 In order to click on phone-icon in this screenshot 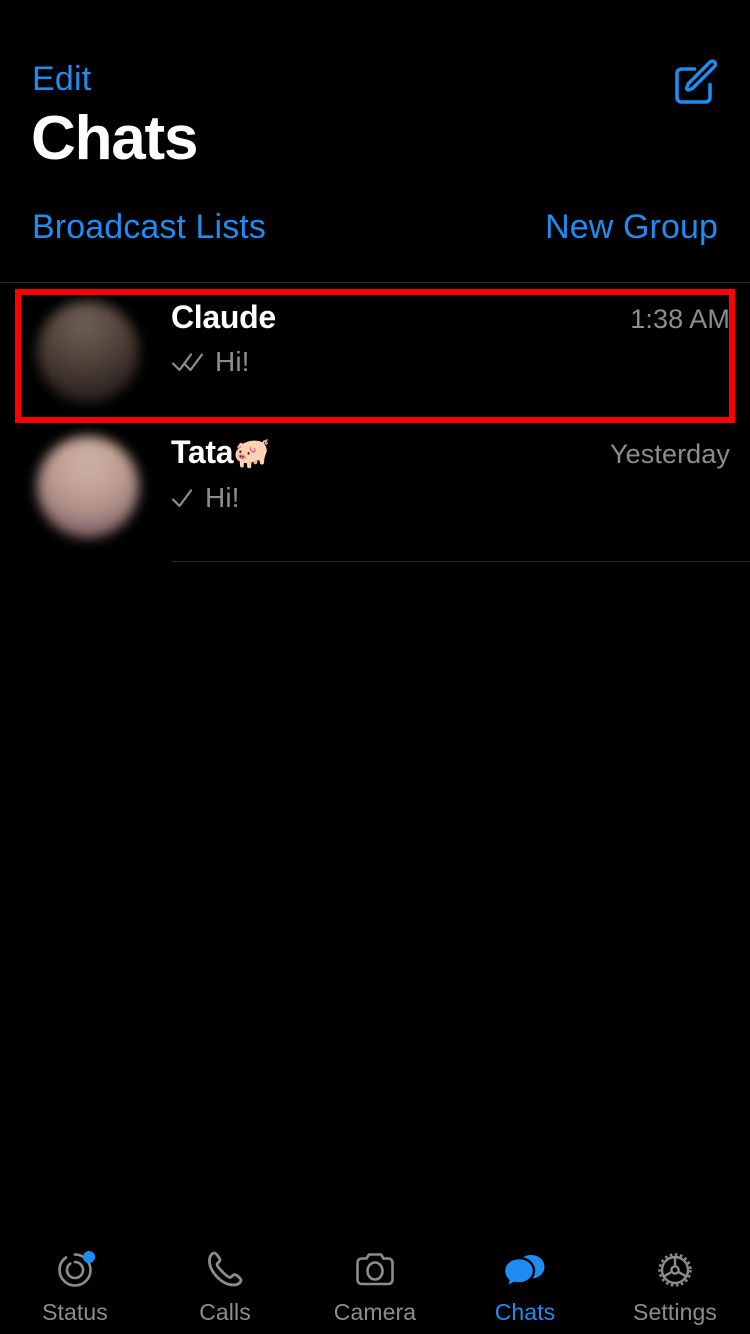, I will do `click(225, 1270)`.